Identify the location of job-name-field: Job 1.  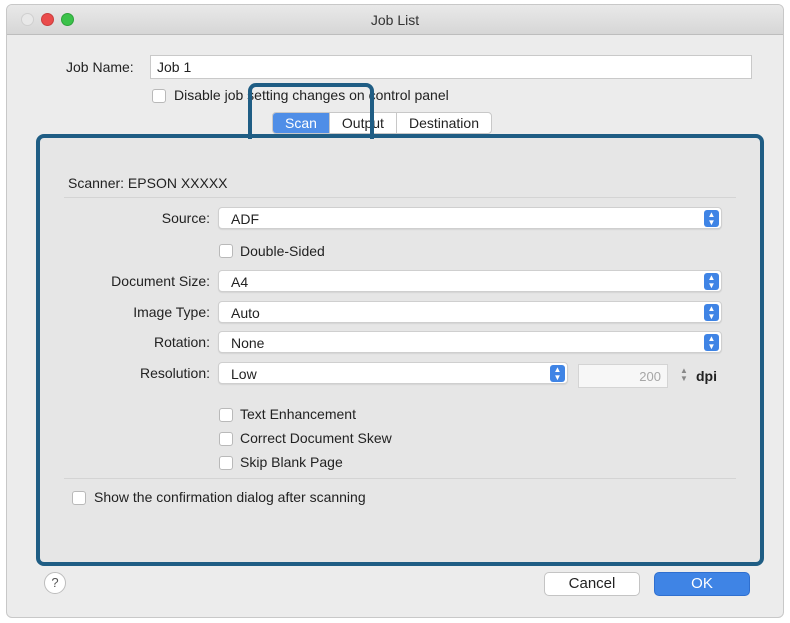
(451, 67).